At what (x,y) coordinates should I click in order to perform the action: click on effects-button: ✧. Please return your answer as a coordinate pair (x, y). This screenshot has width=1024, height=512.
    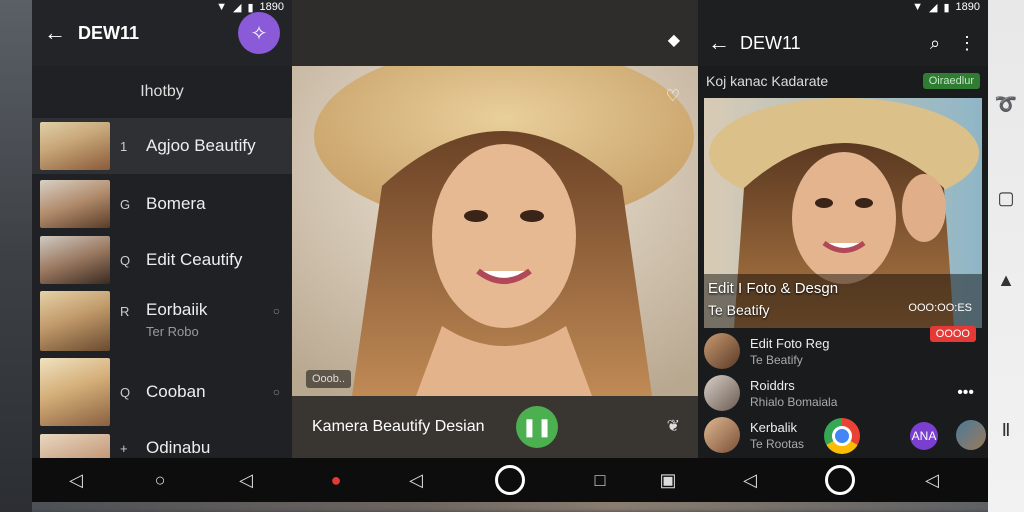
    Looking at the image, I should click on (259, 33).